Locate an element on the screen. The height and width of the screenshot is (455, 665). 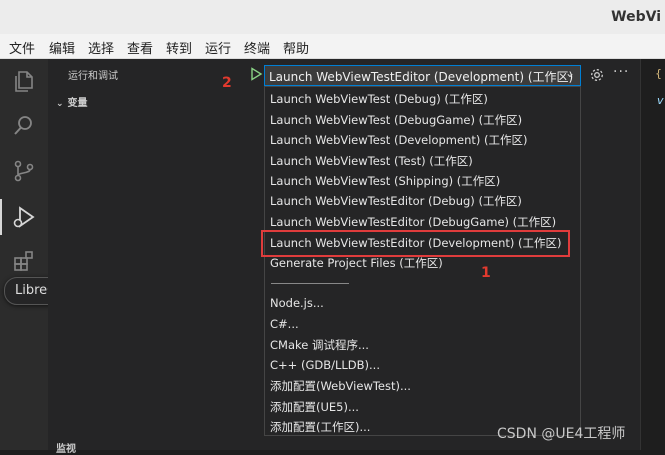
watch-section: 监视 is located at coordinates (66, 447).